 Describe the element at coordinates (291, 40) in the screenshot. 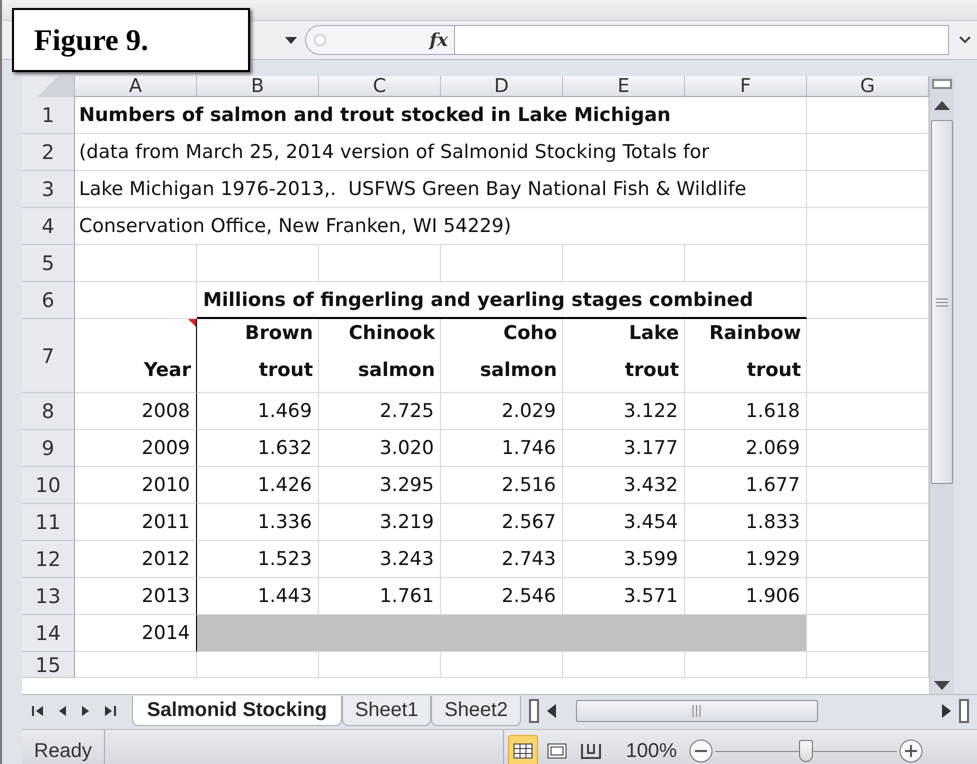

I see `dropdown-caret-icon` at that location.